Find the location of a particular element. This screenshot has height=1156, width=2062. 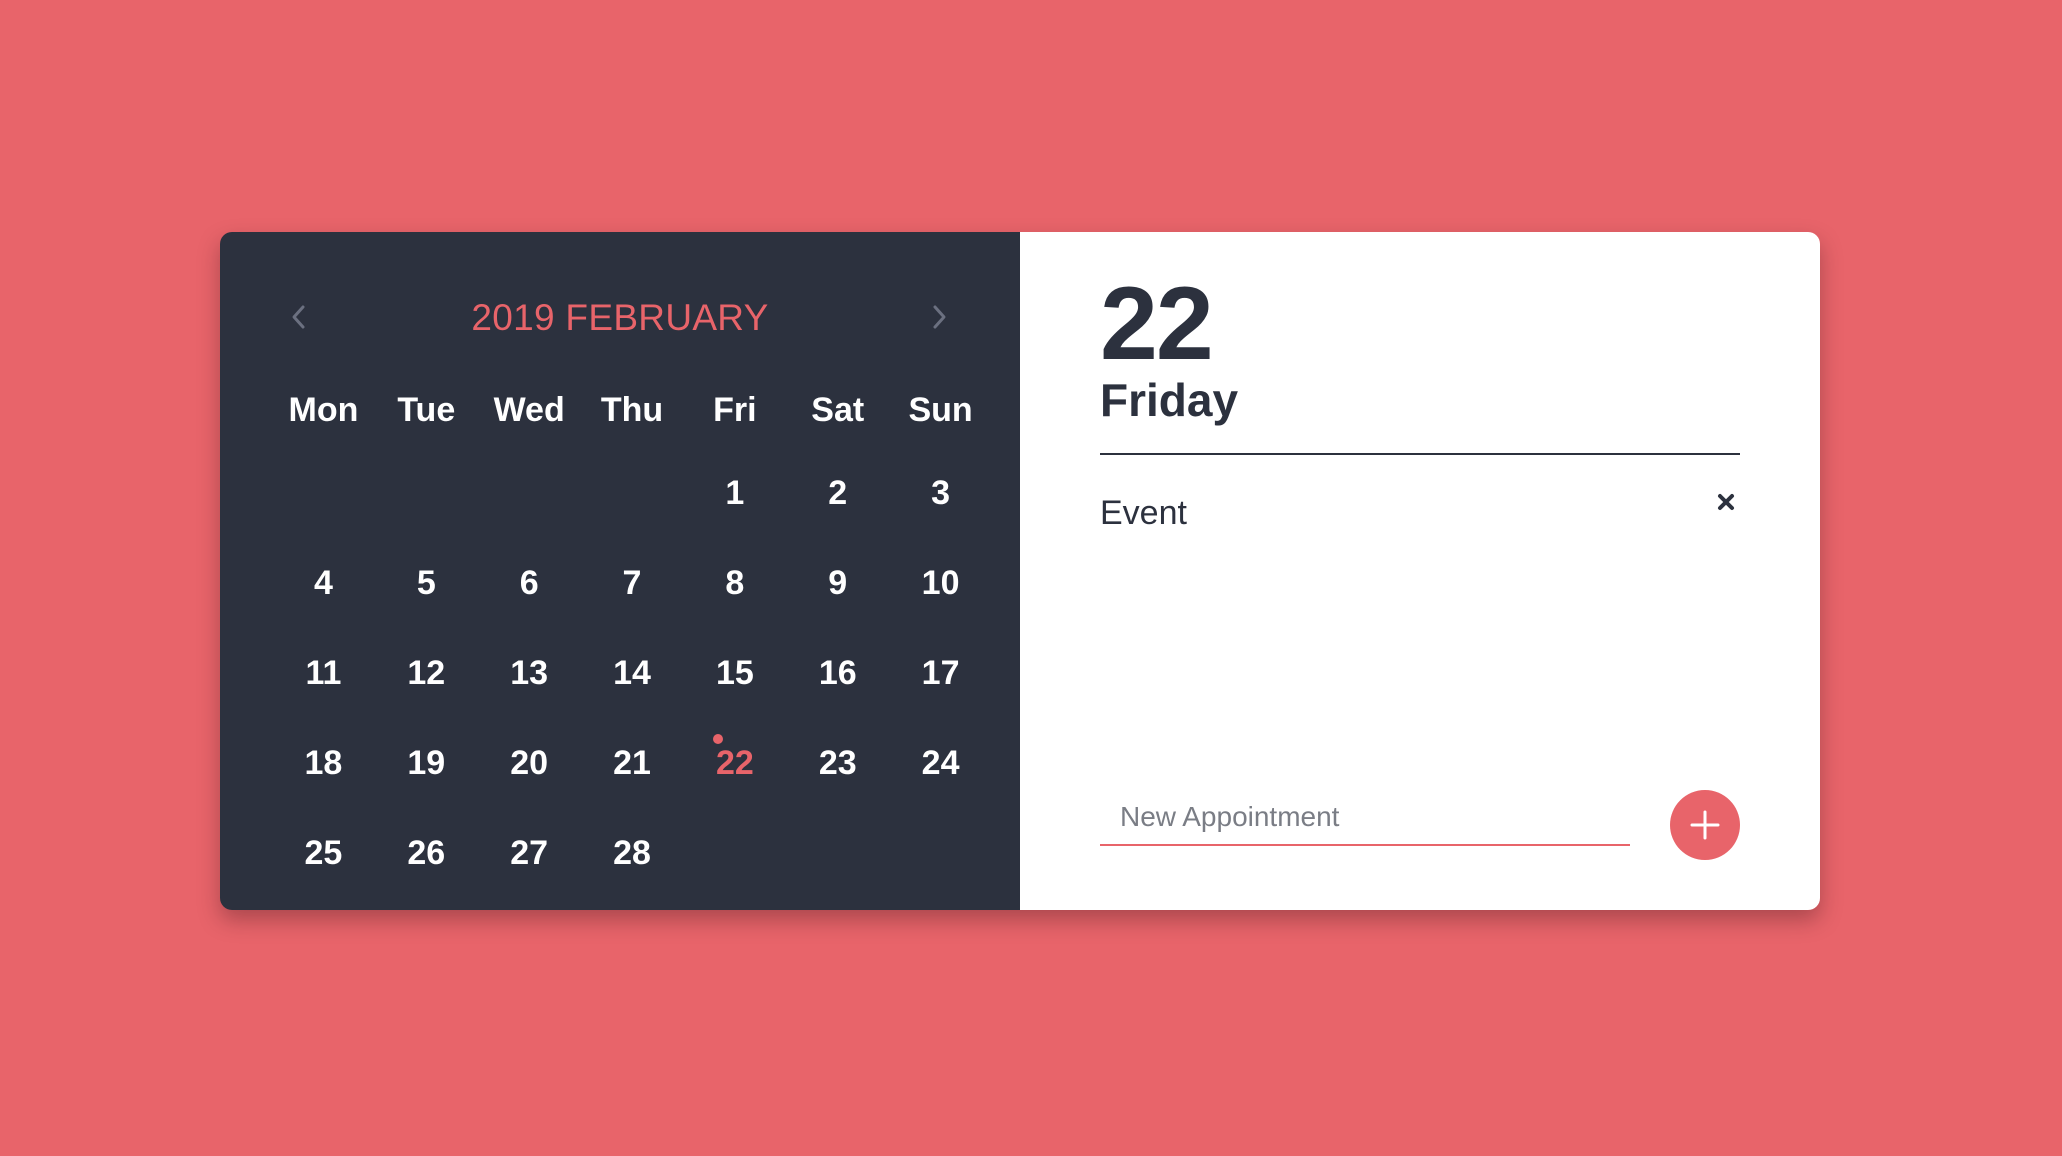

calendar-day-25: 25 is located at coordinates (323, 853).